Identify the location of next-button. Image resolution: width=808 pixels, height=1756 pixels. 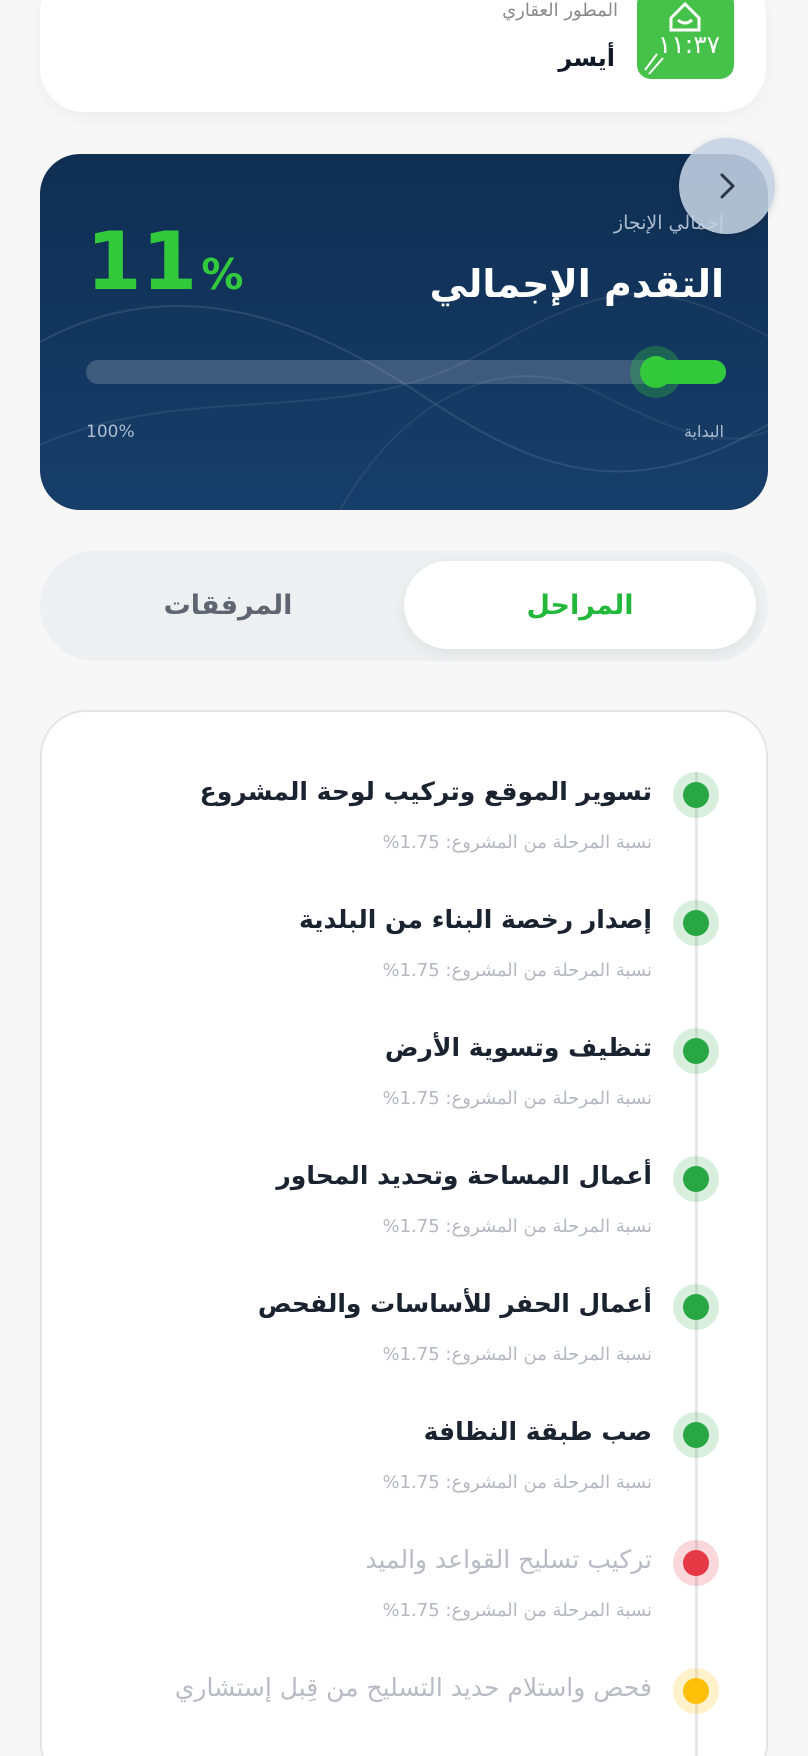
(727, 186).